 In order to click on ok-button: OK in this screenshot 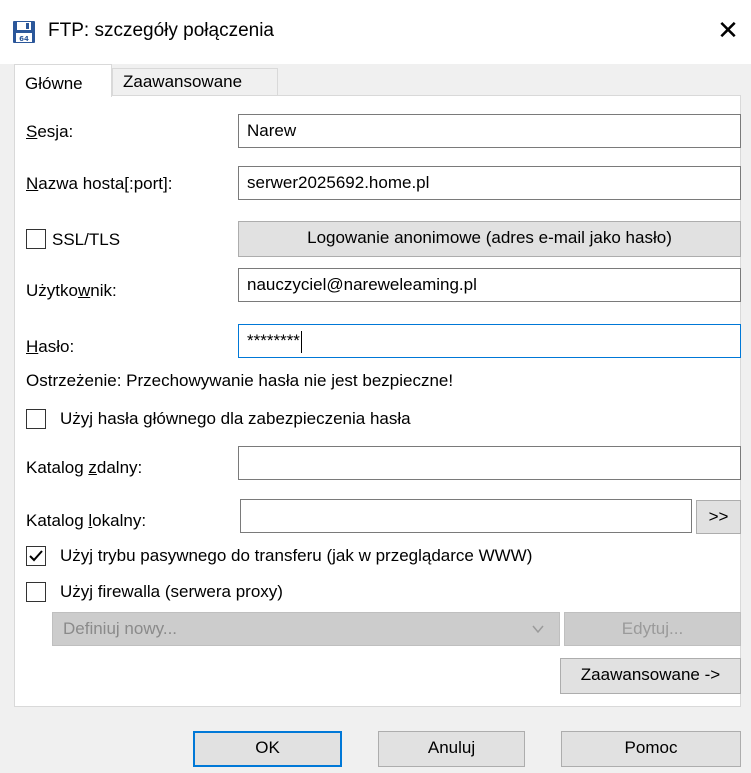, I will do `click(267, 749)`.